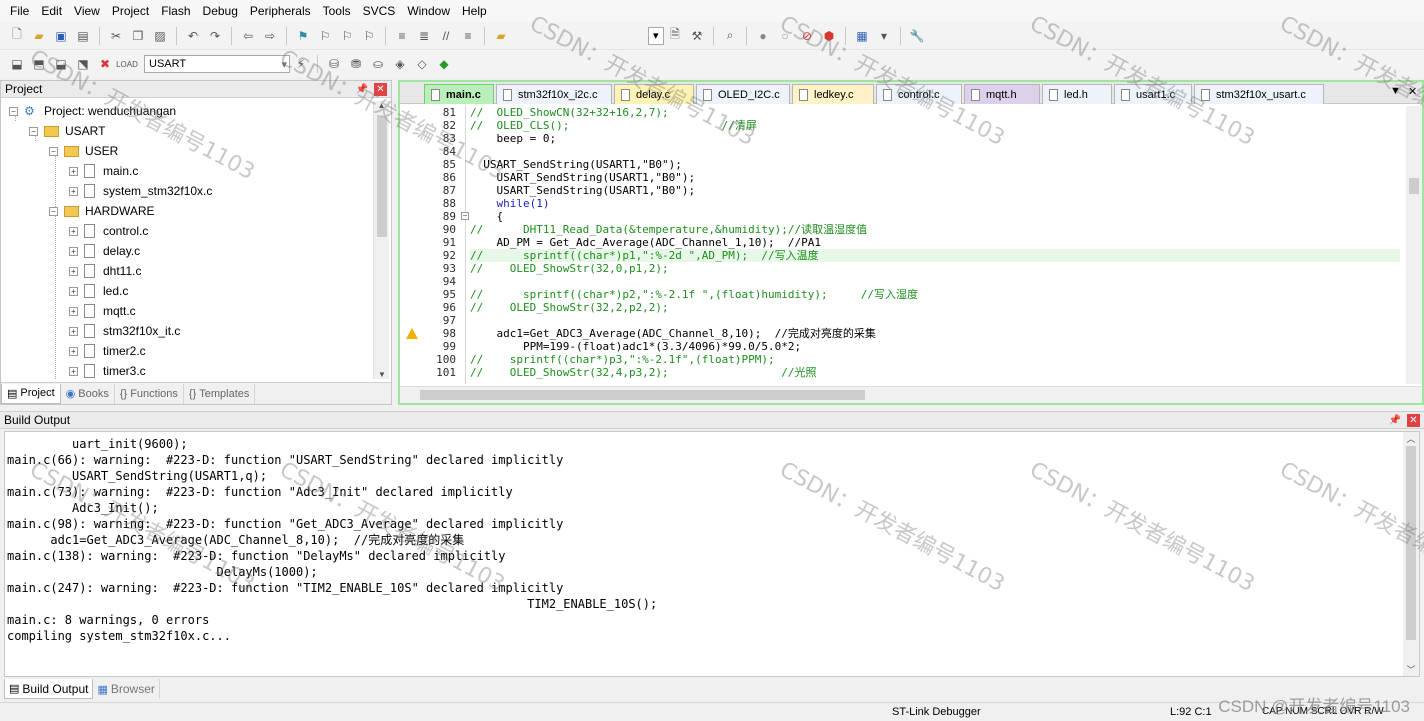  Describe the element at coordinates (83, 64) in the screenshot. I see `batch-build-icon: ⬔` at that location.